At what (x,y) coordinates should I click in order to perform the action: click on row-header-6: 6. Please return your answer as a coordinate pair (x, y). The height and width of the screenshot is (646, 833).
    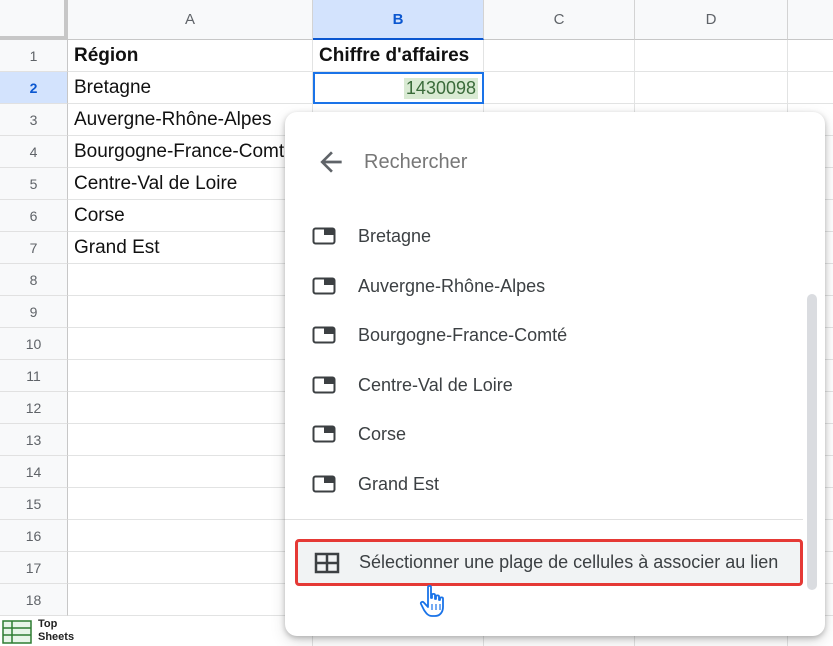
    Looking at the image, I should click on (34, 216).